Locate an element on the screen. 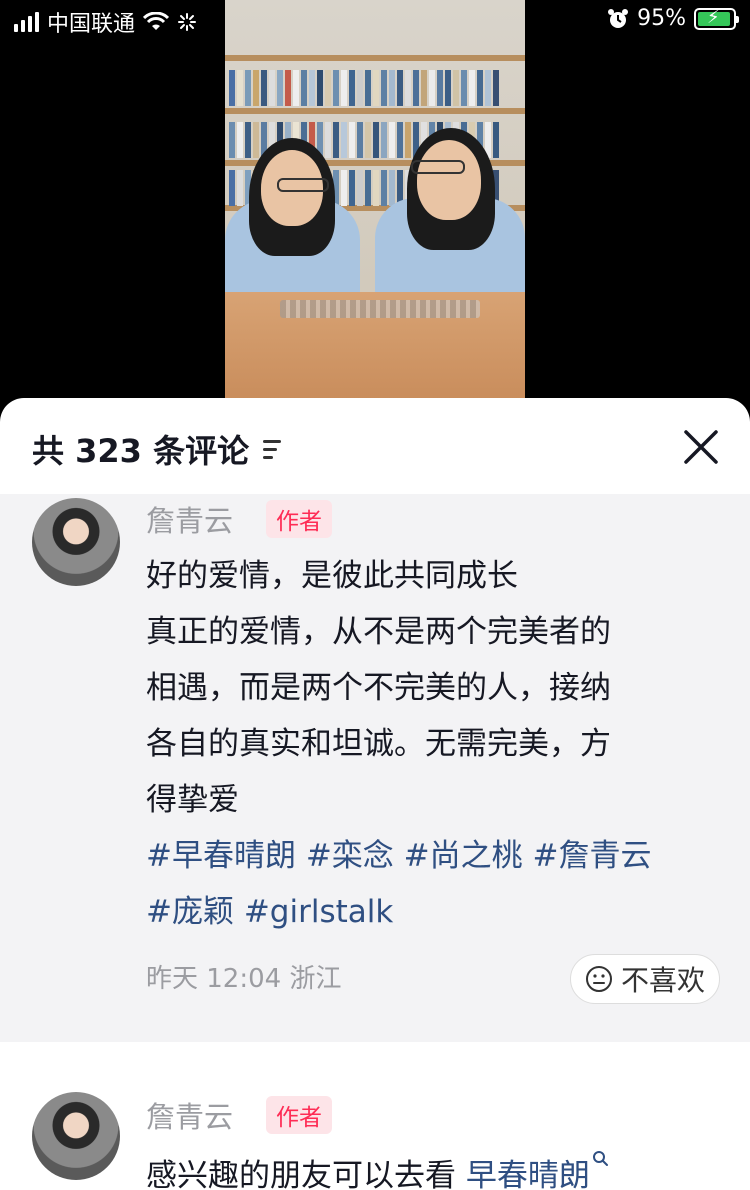 The height and width of the screenshot is (1190, 750). video-player is located at coordinates (375, 200).